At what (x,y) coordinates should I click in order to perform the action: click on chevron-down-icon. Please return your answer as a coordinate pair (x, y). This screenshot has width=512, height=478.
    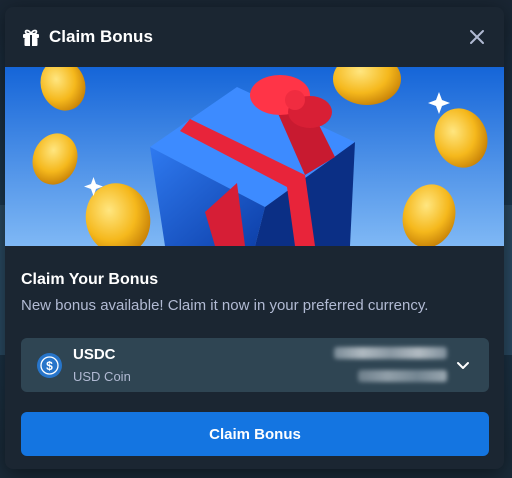
    Looking at the image, I should click on (463, 365).